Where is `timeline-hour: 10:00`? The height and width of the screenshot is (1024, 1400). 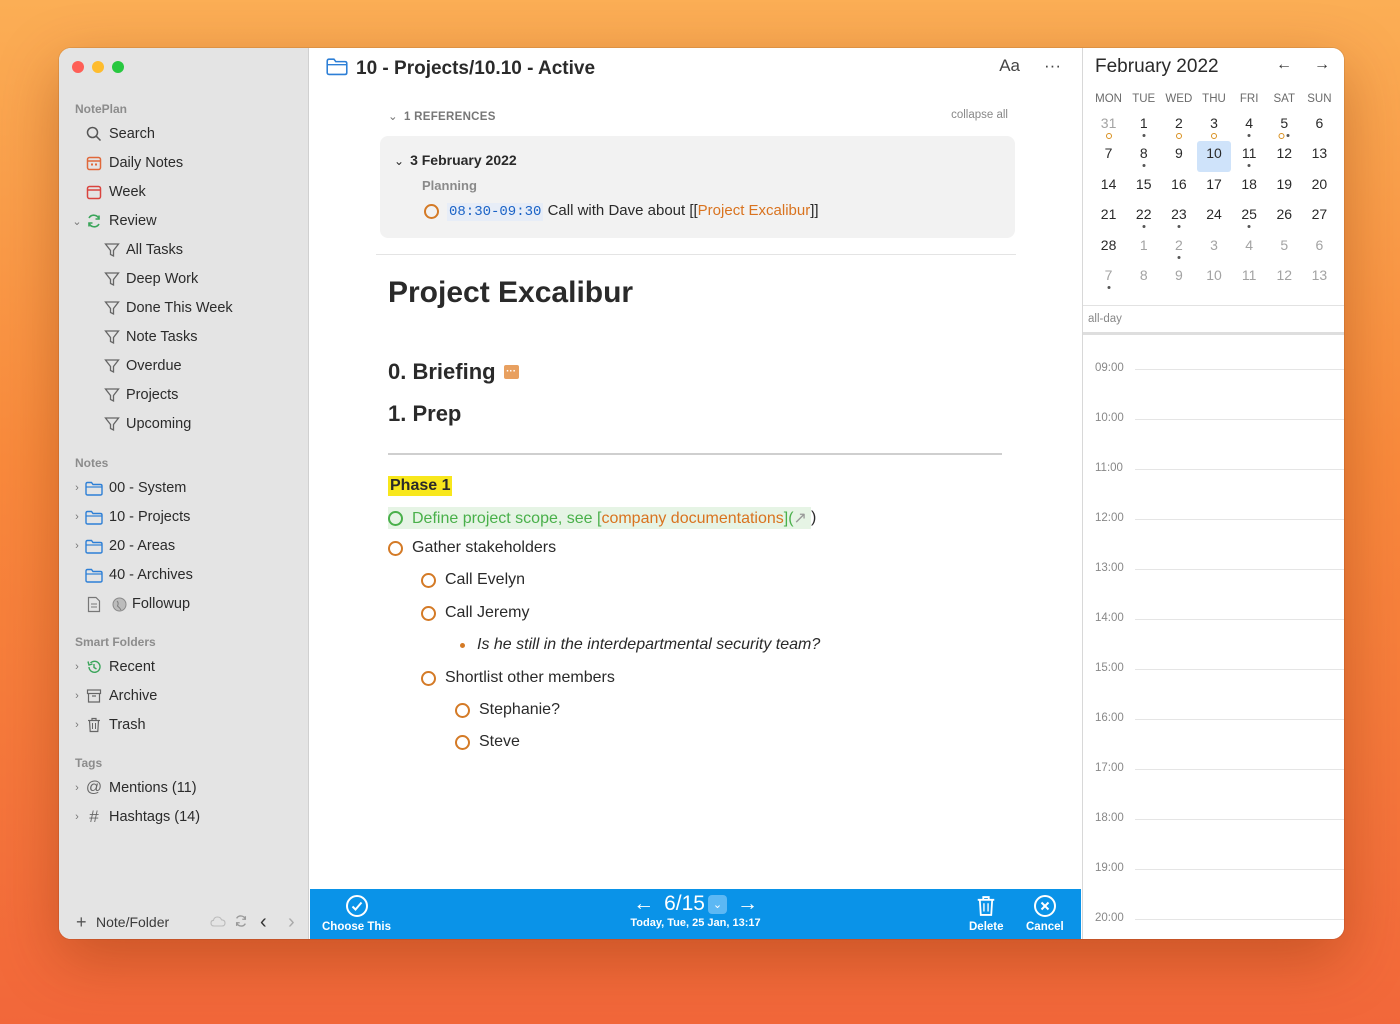
timeline-hour: 10:00 is located at coordinates (1213, 418).